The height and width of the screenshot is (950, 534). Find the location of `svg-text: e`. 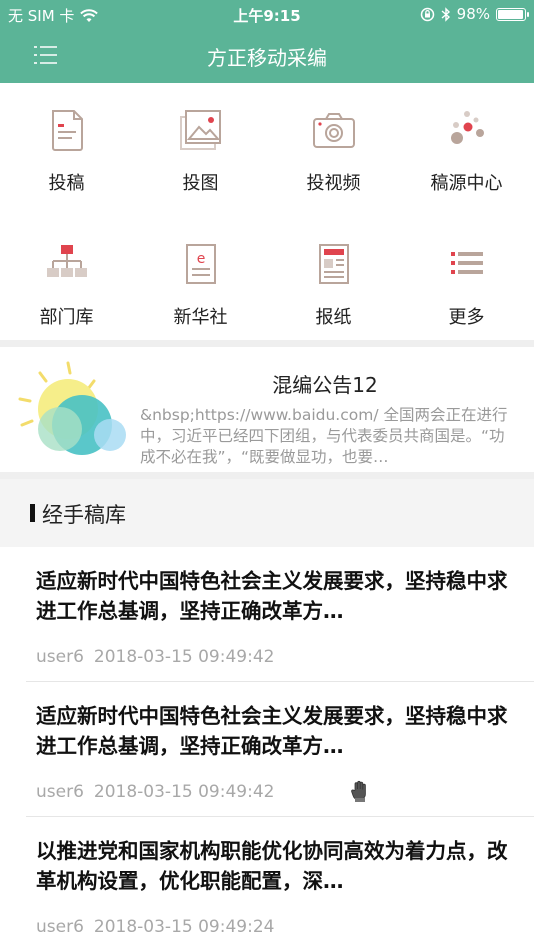

svg-text: e is located at coordinates (201, 259).